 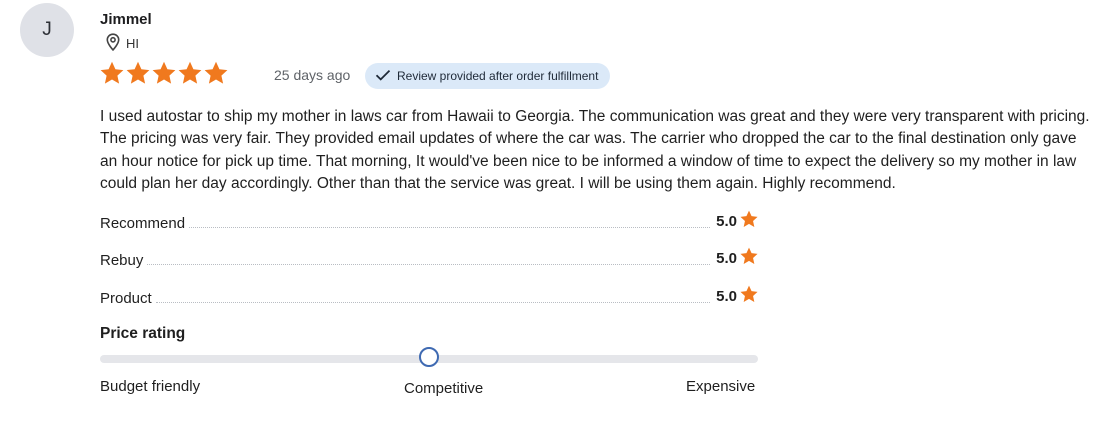 I want to click on fulfillment-badge: Review provided after order fulfillment, so click(x=488, y=76).